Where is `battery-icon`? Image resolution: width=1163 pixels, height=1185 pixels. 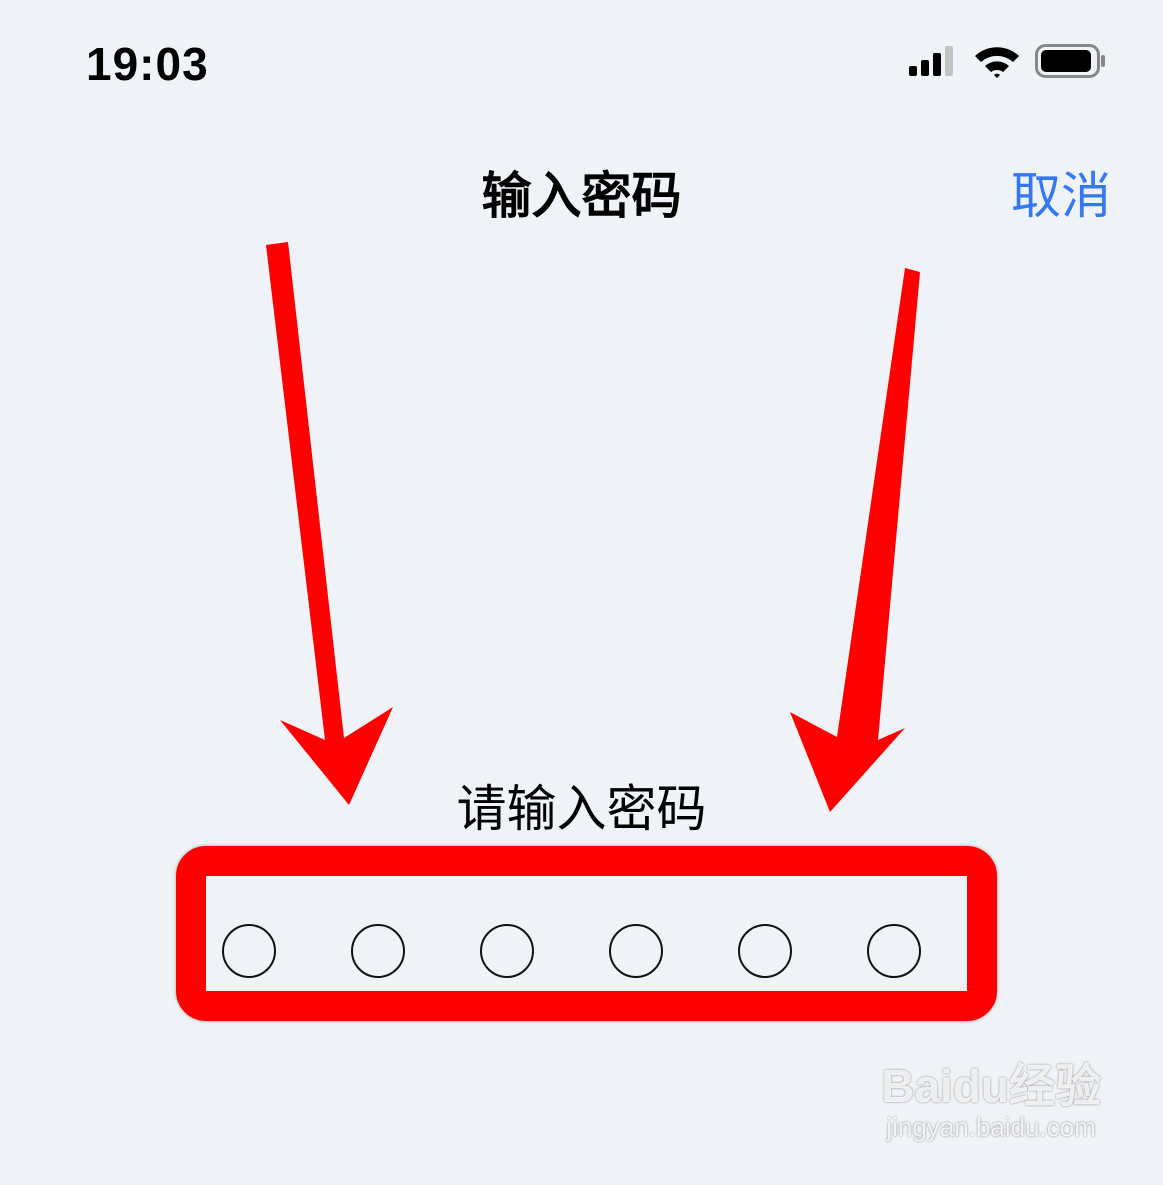
battery-icon is located at coordinates (1071, 63).